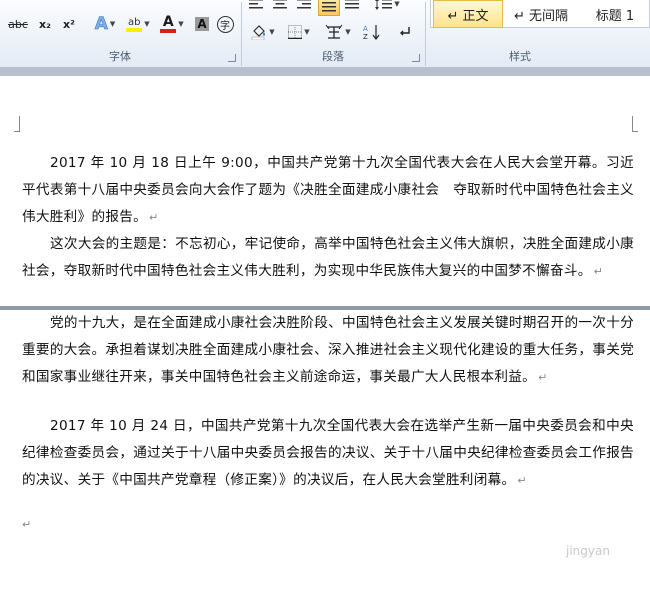  I want to click on chinese-layout-button: ▼, so click(338, 32).